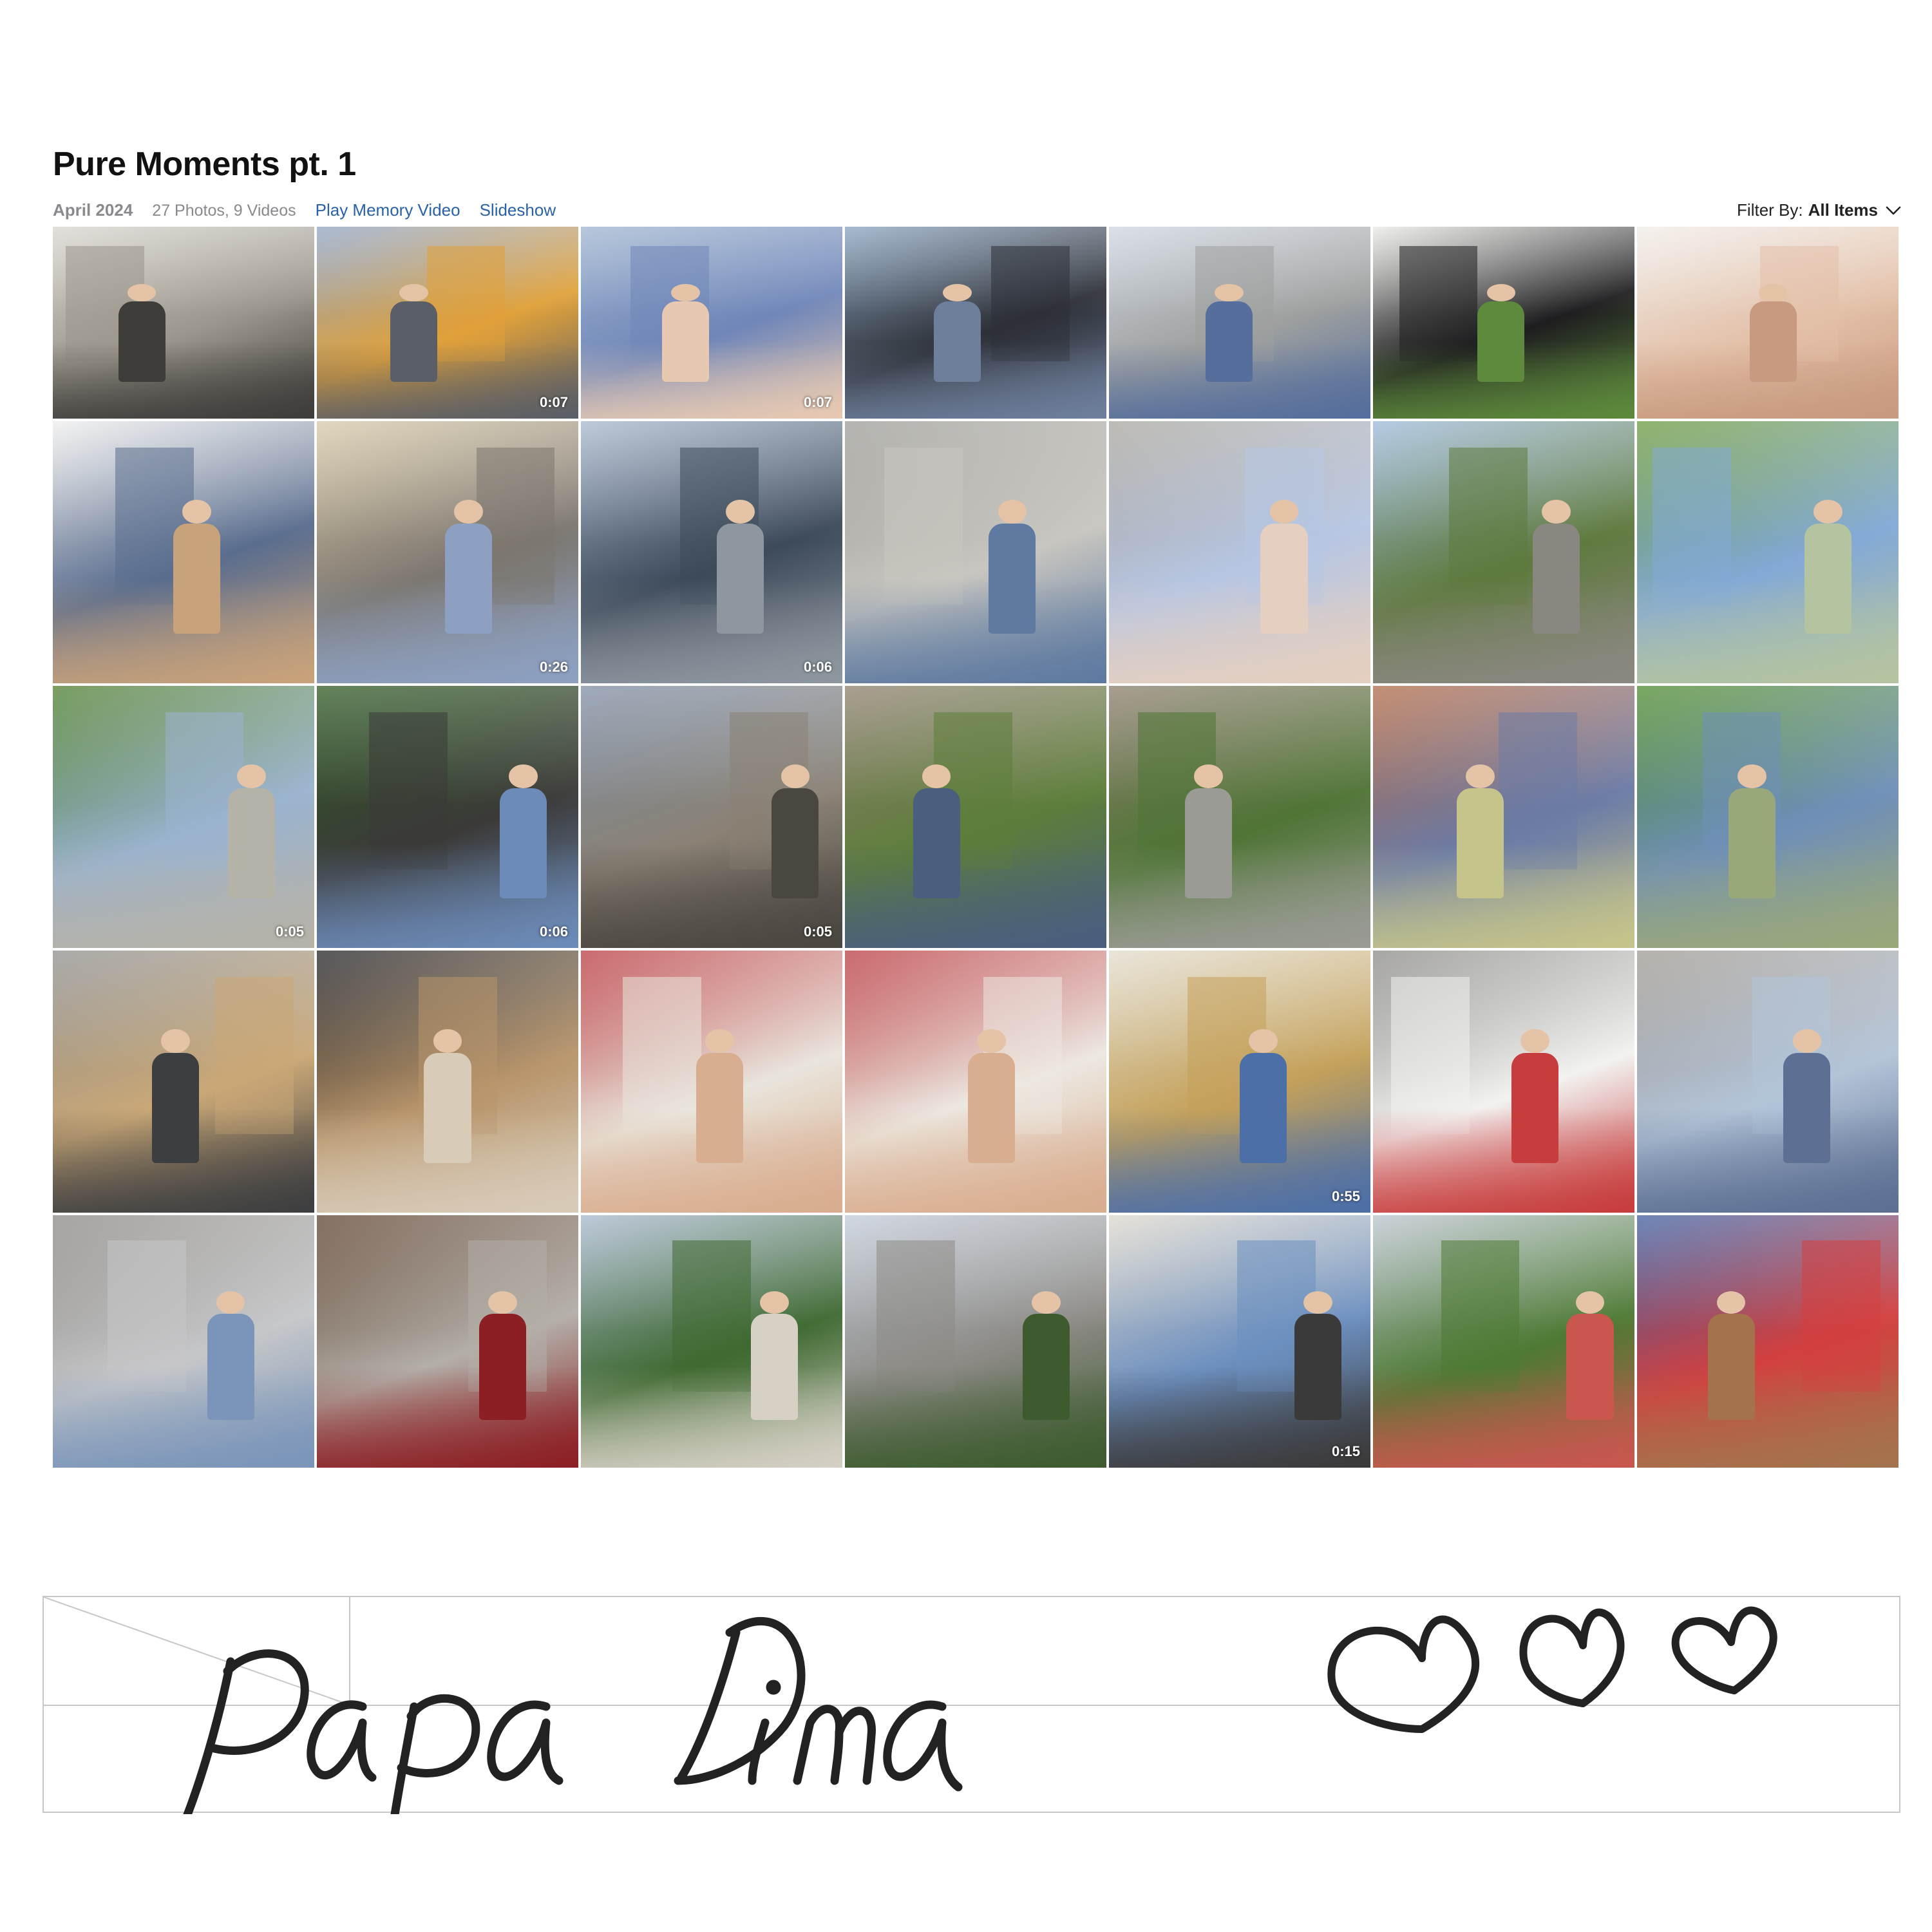  Describe the element at coordinates (1345, 1196) in the screenshot. I see `video-duration: 0:55` at that location.